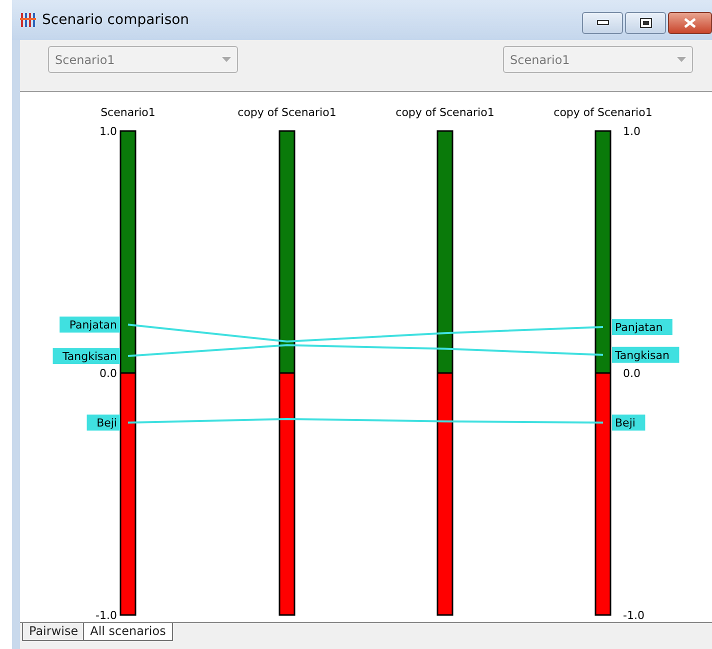 Image resolution: width=712 pixels, height=649 pixels. I want to click on minimize-icon, so click(602, 23).